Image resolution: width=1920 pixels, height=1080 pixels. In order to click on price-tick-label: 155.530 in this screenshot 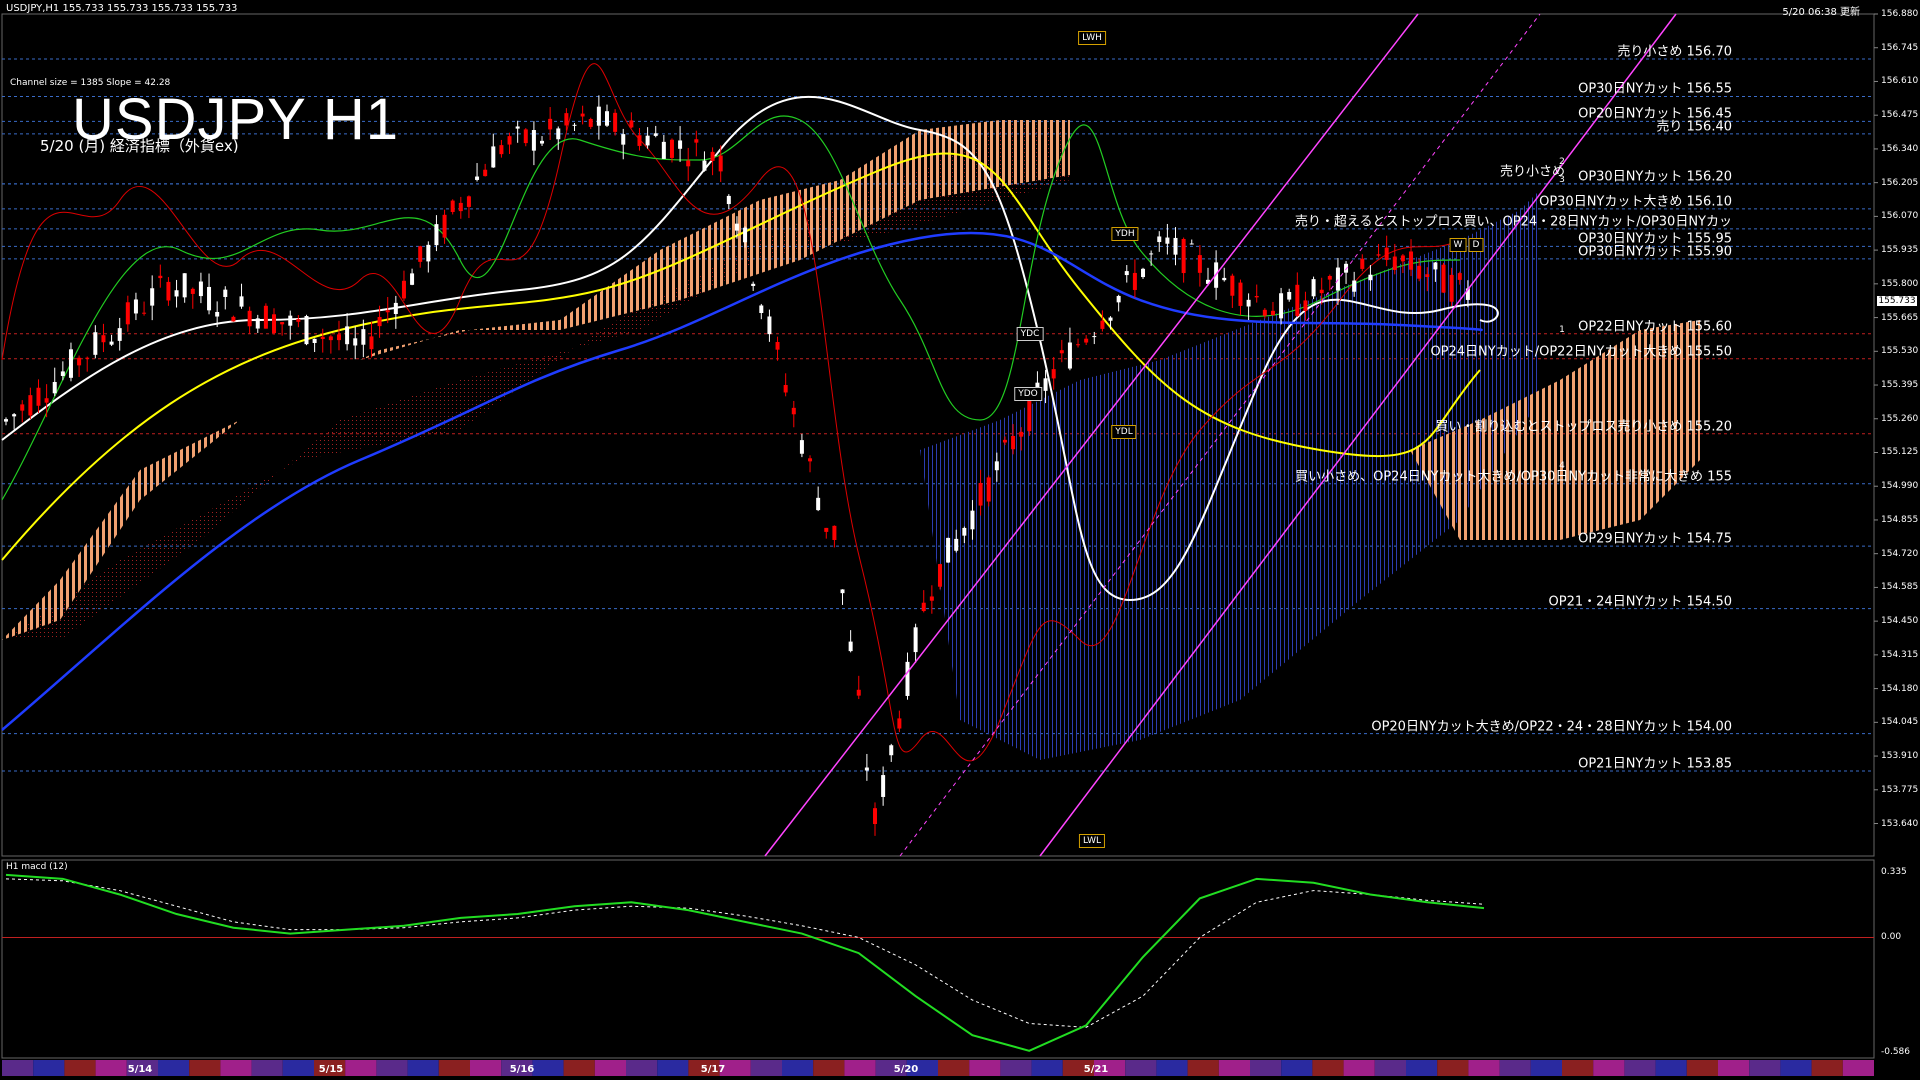, I will do `click(1900, 351)`.